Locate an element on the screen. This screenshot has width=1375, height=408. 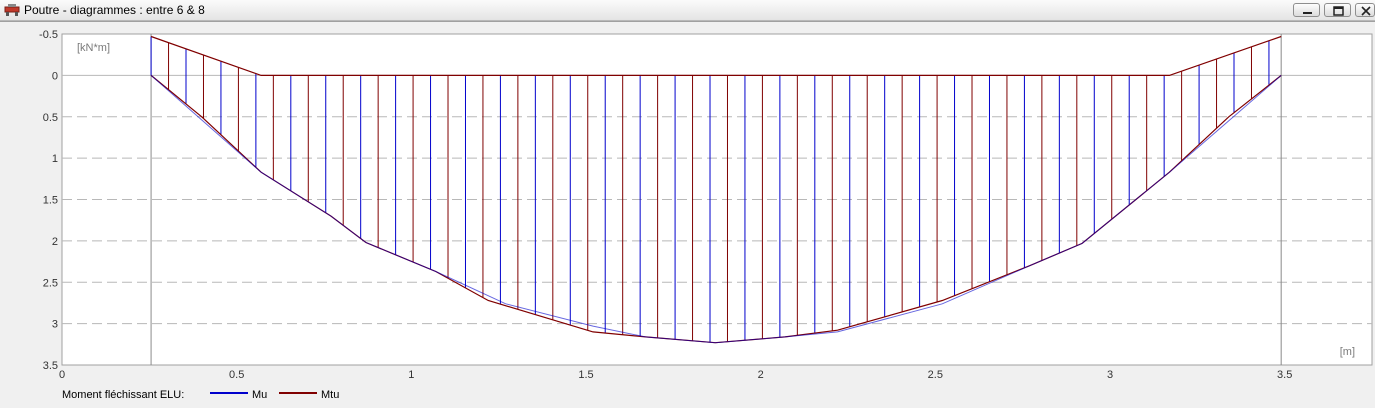
x-tick-label: 1 is located at coordinates (411, 375).